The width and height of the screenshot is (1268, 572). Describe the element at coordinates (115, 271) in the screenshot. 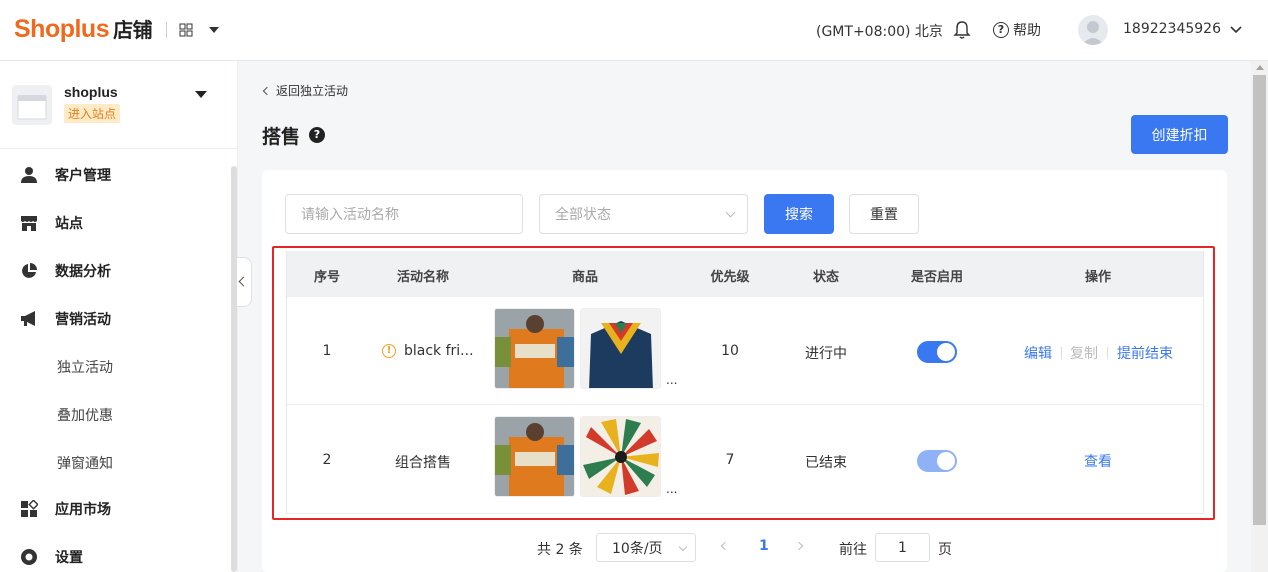

I see `sidebar-item-analytics: 数据分析` at that location.